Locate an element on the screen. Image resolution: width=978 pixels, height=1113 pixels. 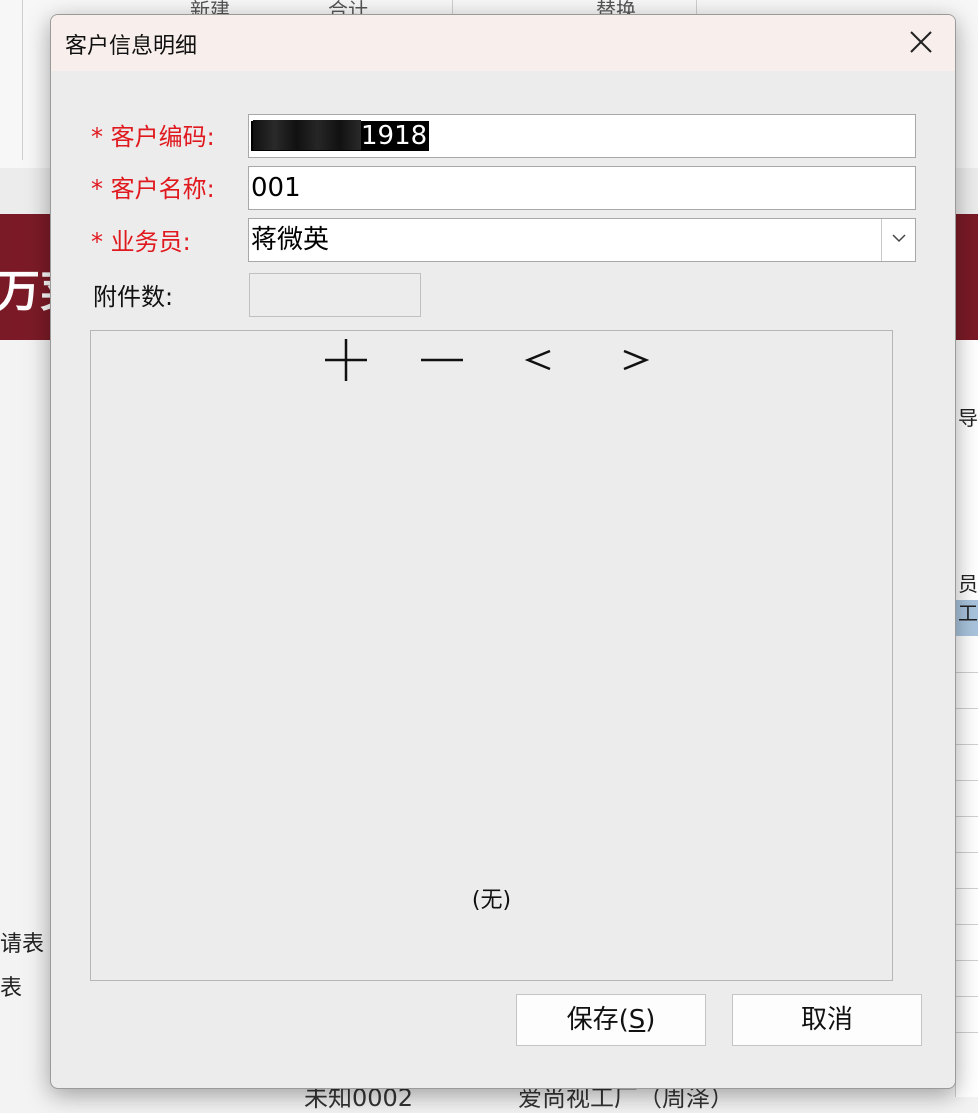
customer-code-value: 1918 is located at coordinates (394, 136).